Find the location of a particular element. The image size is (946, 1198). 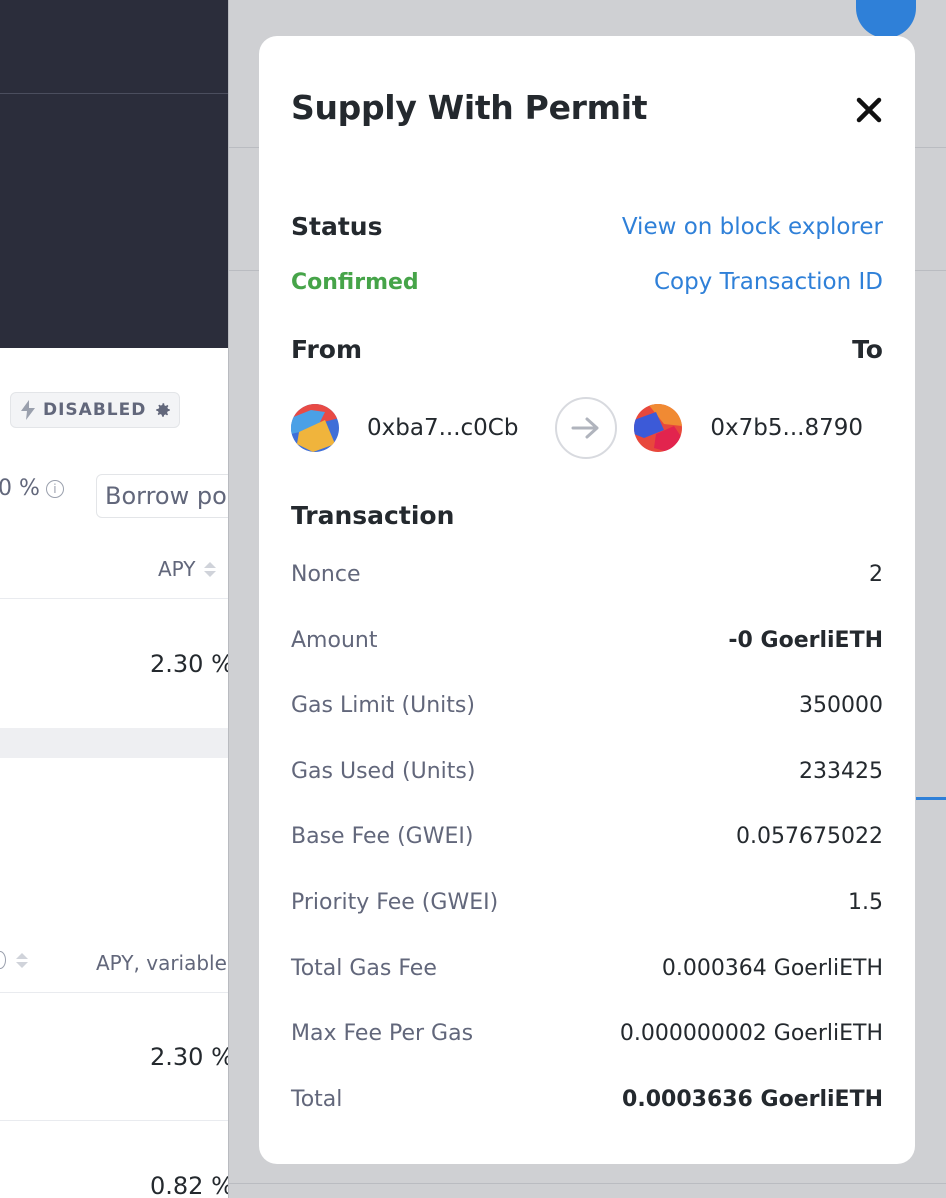

row-label: Total is located at coordinates (317, 1099).